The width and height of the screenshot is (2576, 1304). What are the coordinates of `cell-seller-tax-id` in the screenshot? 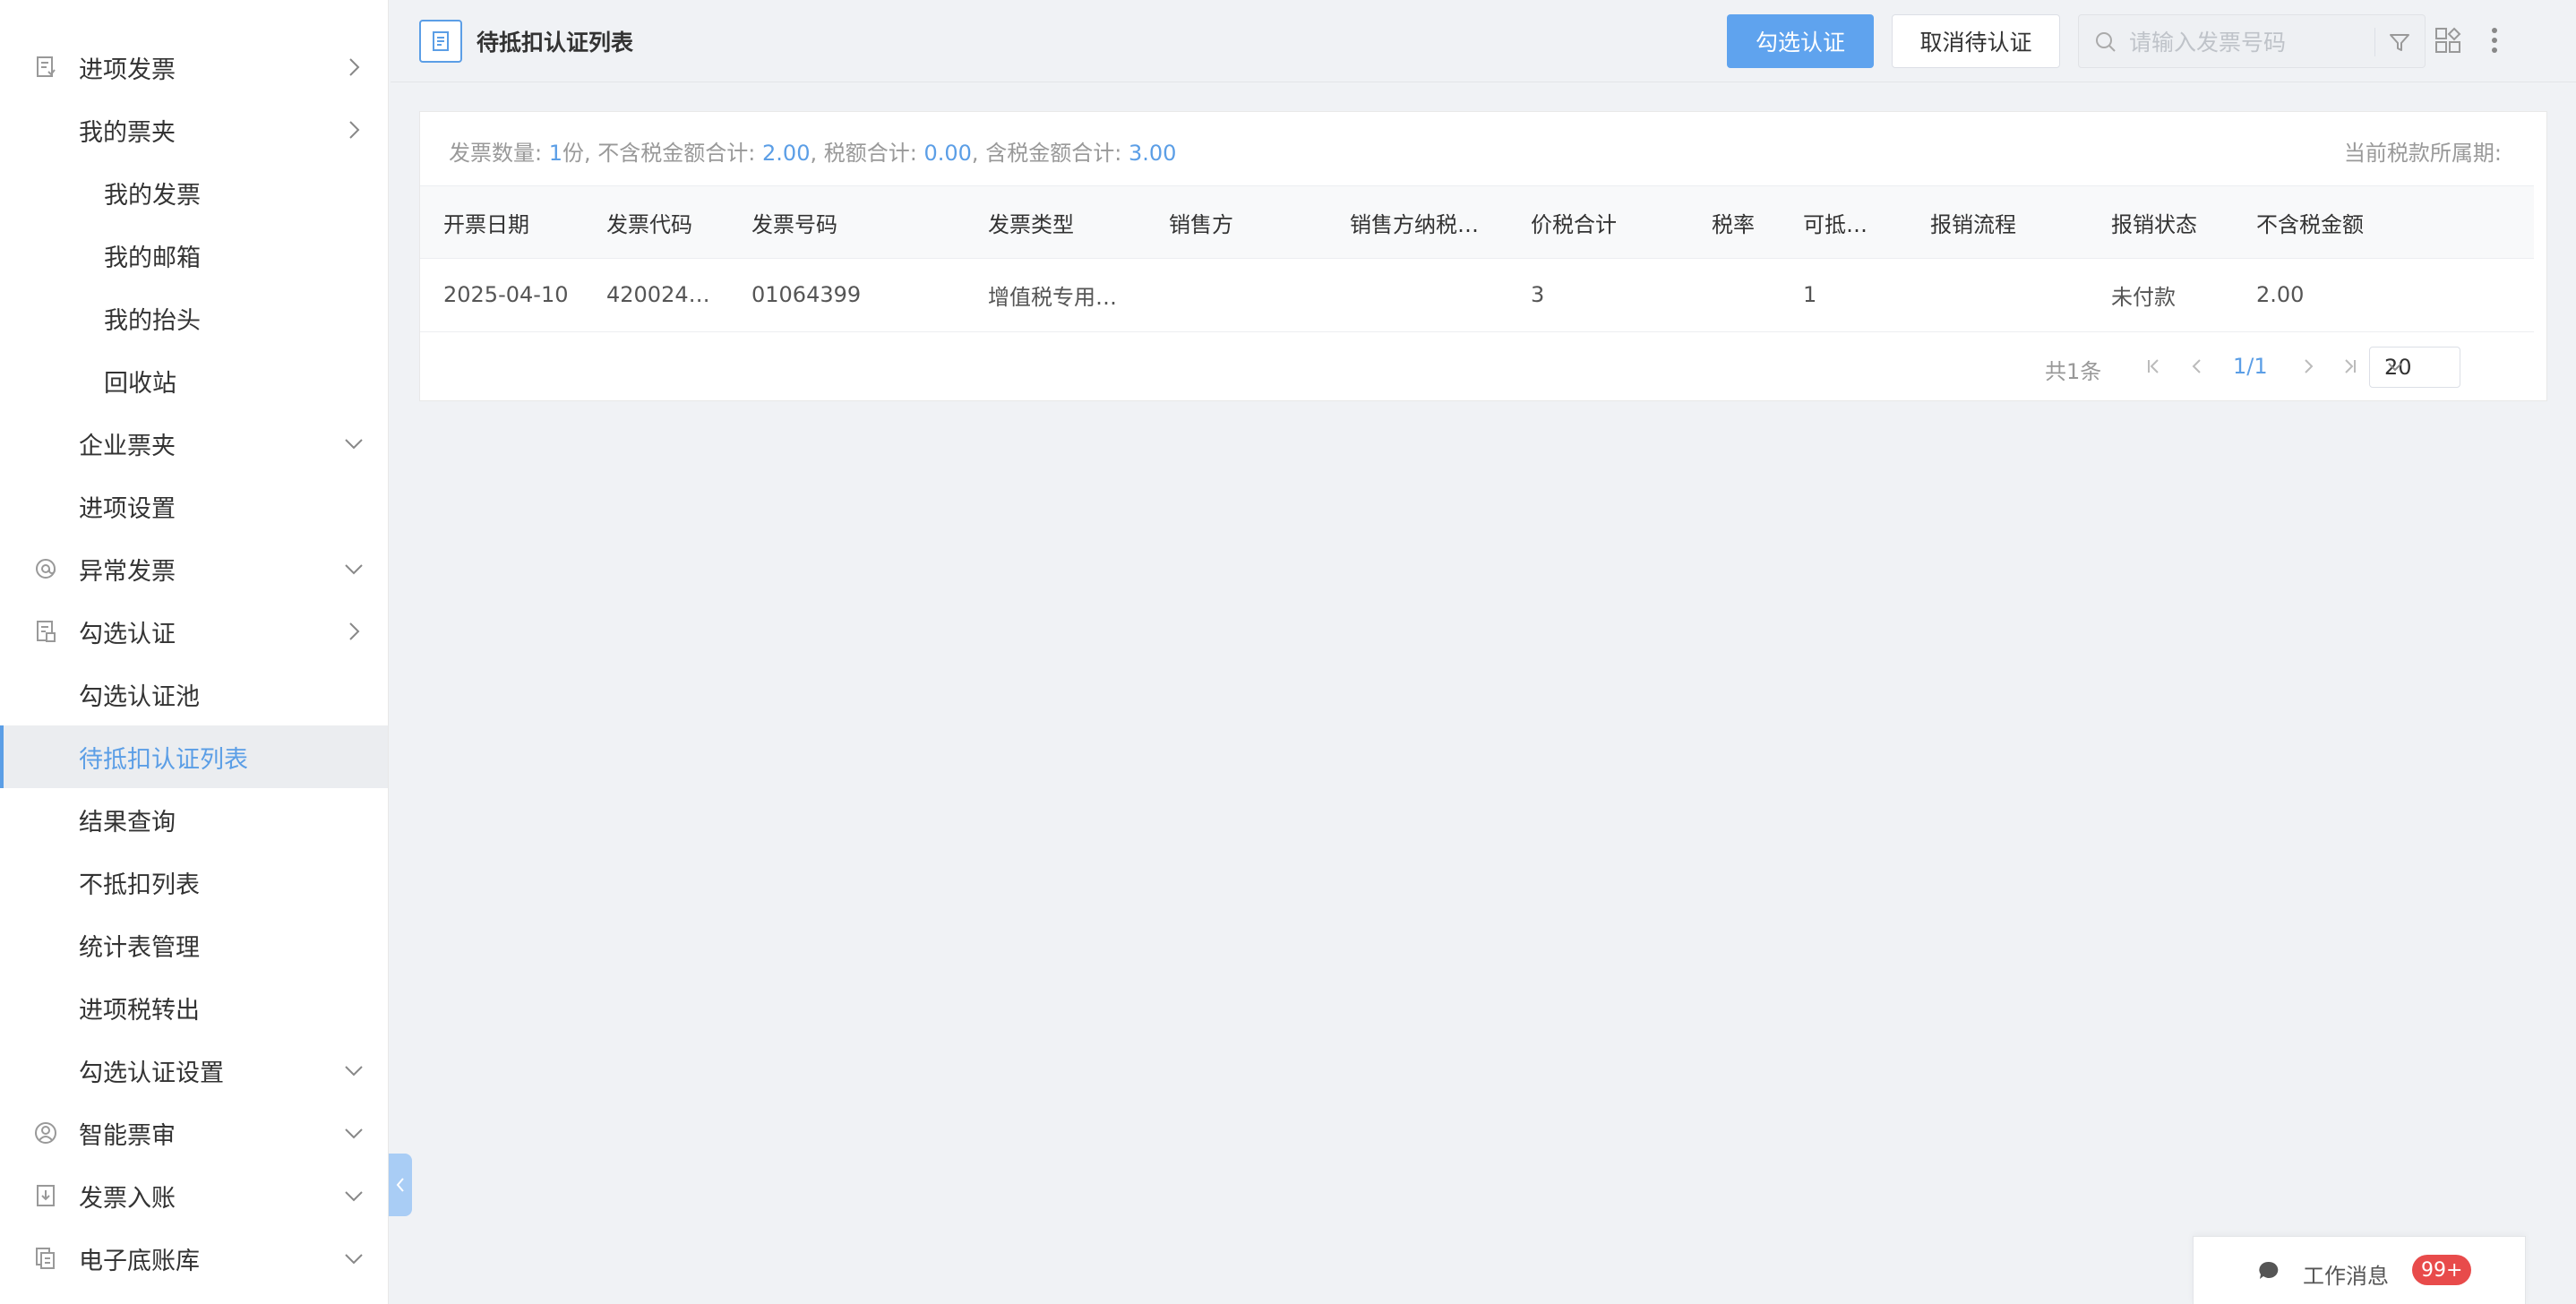 It's located at (1417, 294).